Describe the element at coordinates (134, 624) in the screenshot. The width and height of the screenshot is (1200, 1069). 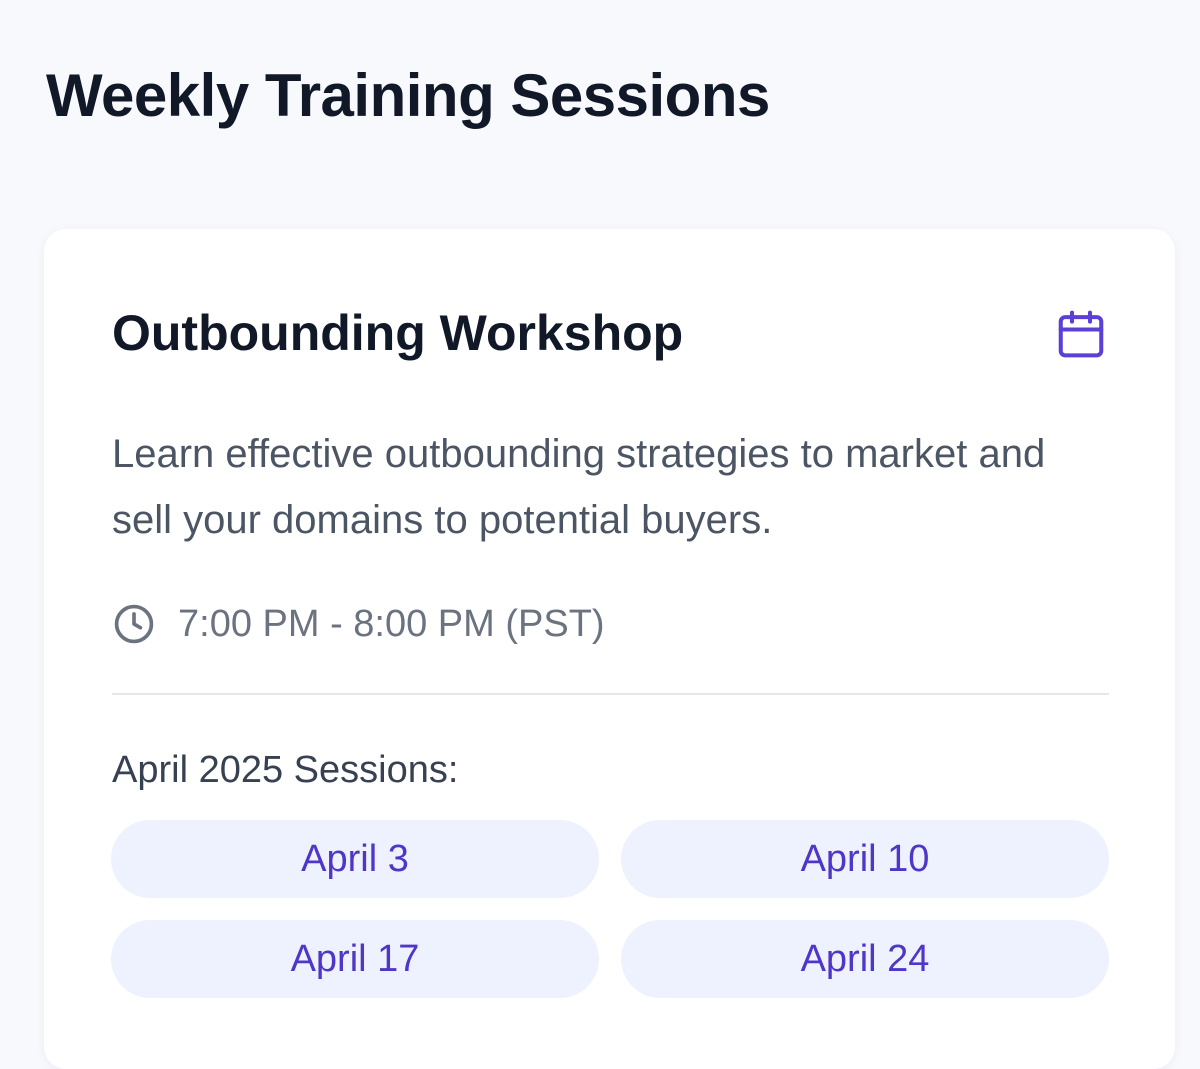
I see `clock-icon` at that location.